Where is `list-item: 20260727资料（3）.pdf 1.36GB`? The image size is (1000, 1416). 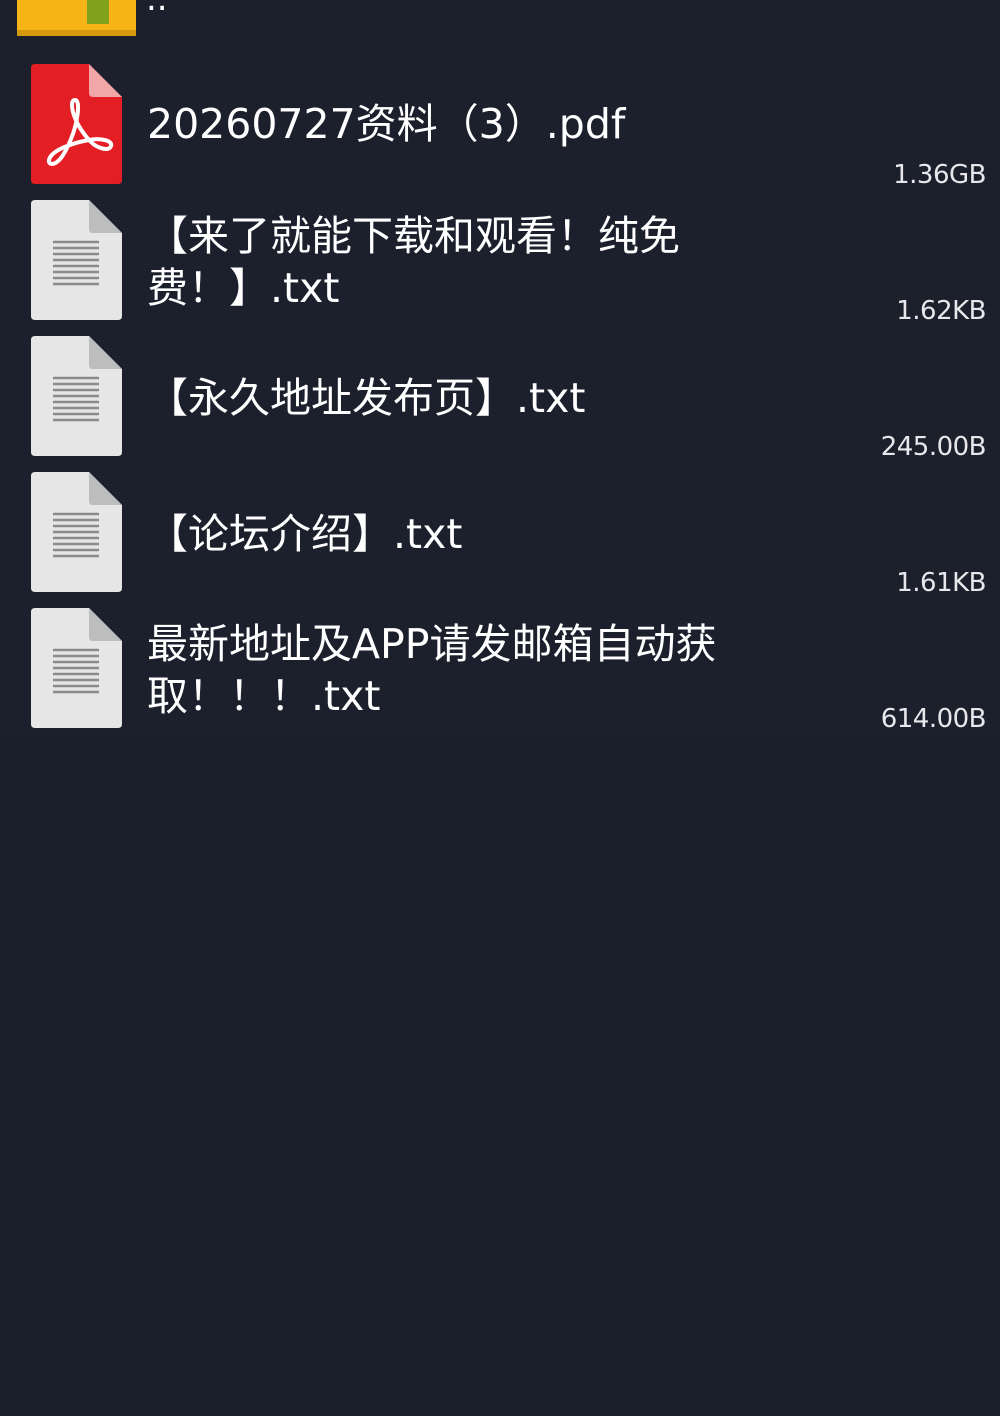 list-item: 20260727资料（3）.pdf 1.36GB is located at coordinates (500, 132).